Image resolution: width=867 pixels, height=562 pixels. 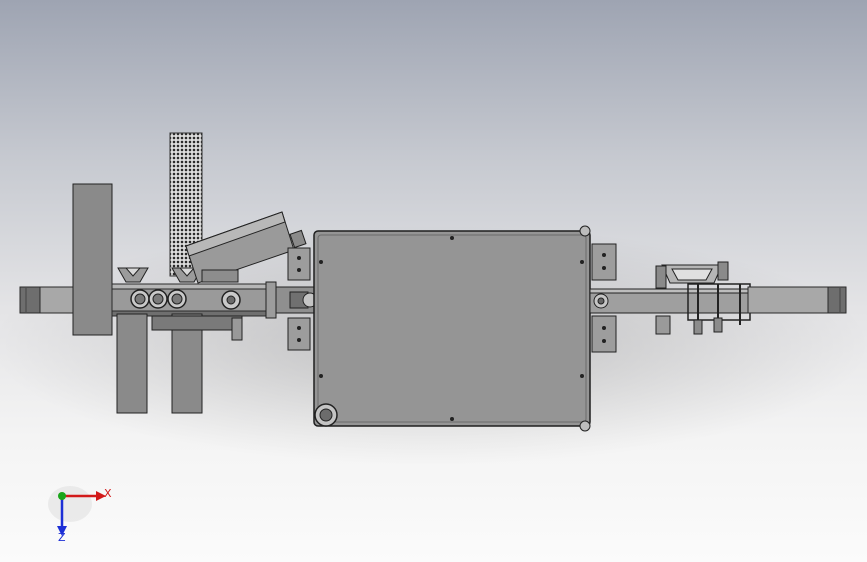 What do you see at coordinates (326, 415) in the screenshot?
I see `corner-wheel` at bounding box center [326, 415].